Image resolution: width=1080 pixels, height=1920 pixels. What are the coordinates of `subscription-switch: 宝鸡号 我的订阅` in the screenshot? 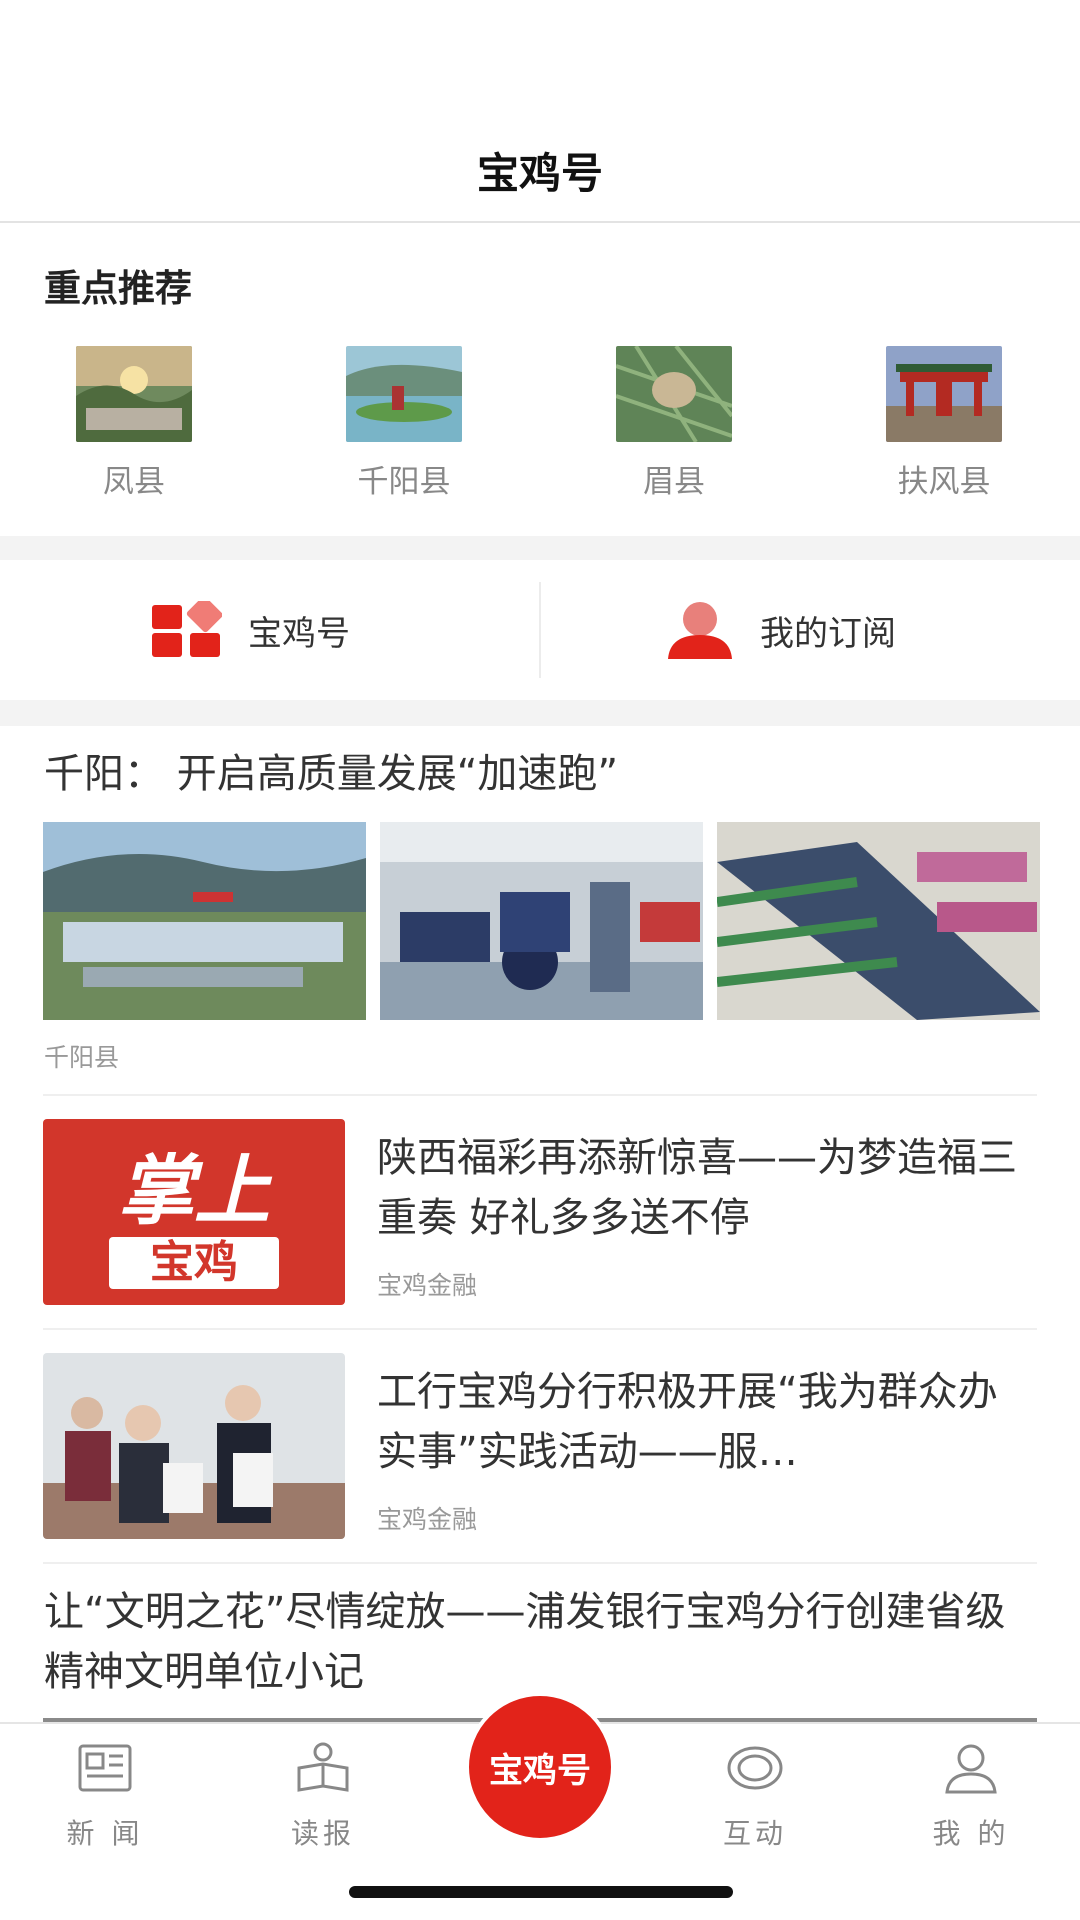 It's located at (540, 630).